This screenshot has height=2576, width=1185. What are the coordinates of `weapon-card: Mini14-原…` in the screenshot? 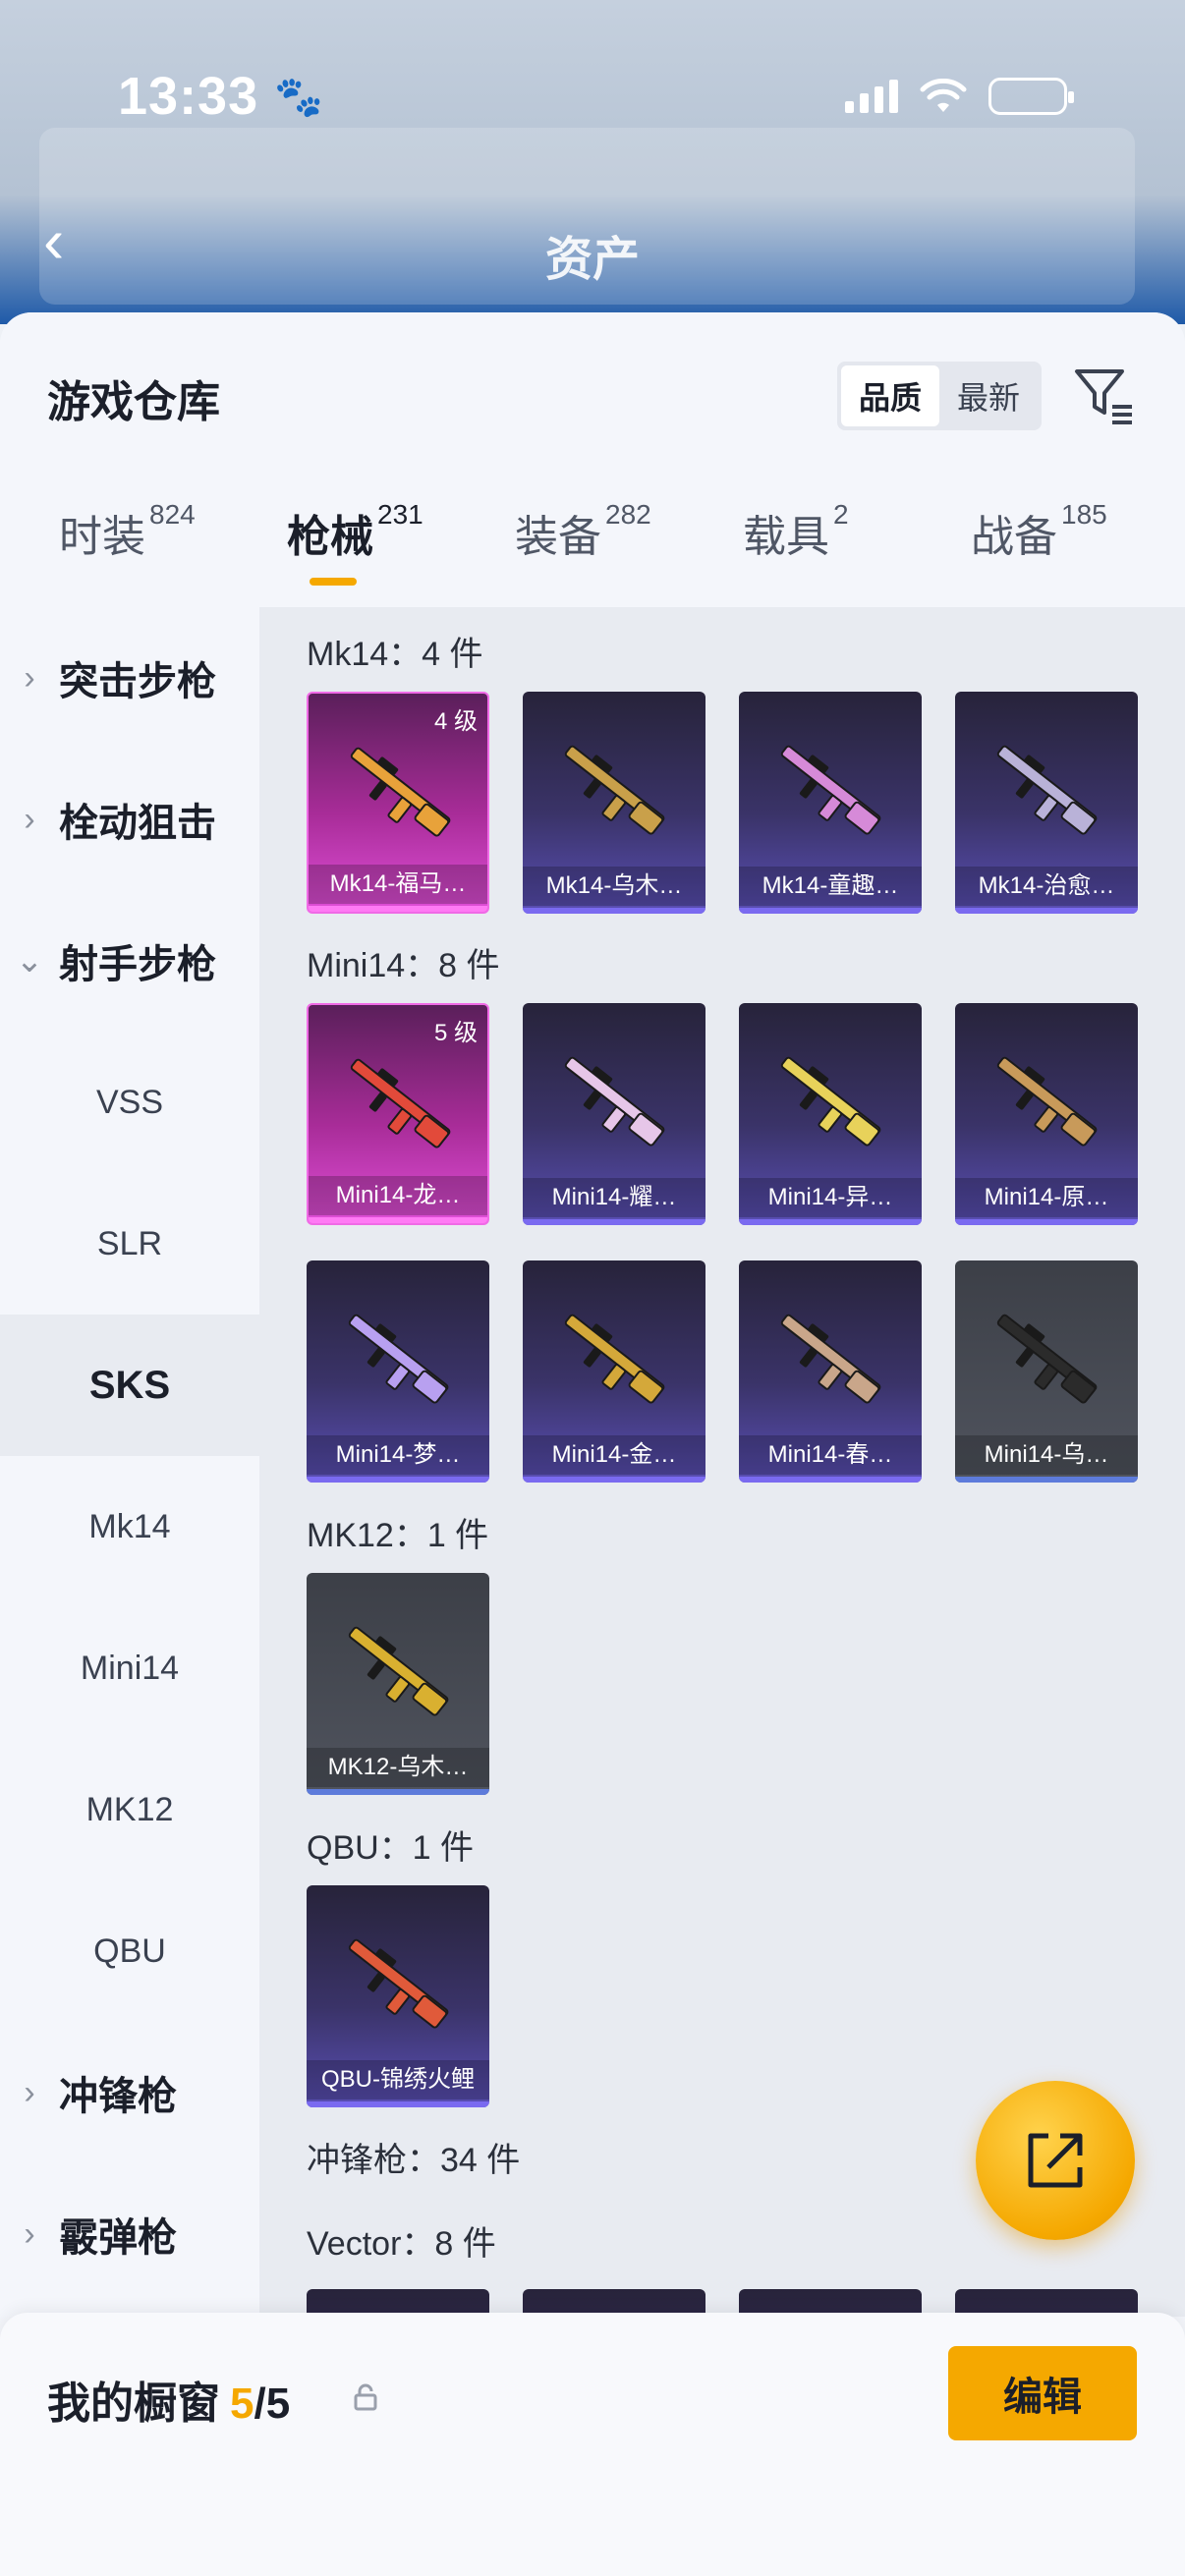 It's located at (1046, 1114).